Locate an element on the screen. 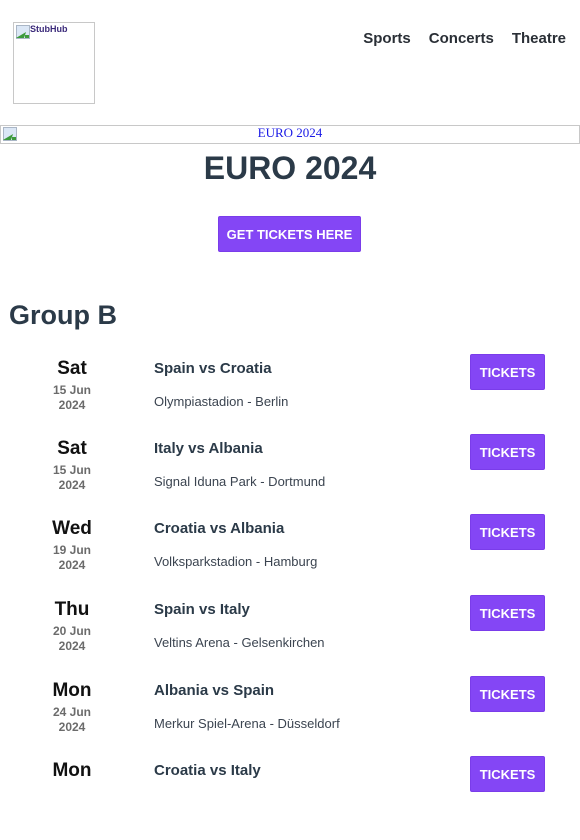  match-teams: Italy vs Albania is located at coordinates (208, 448).